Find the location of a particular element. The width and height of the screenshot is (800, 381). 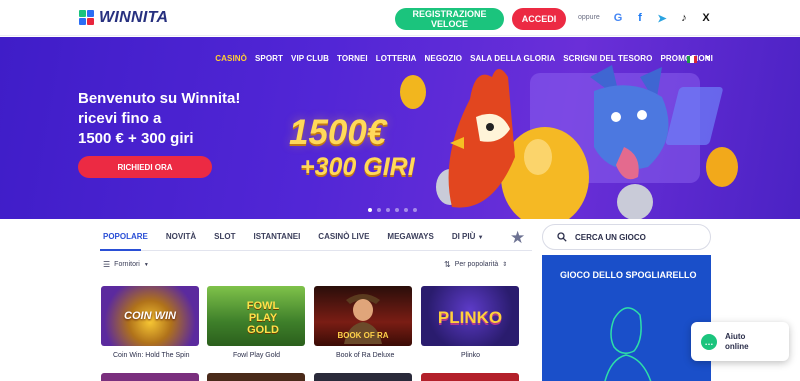

game-title: Coin Win: Hold The Spin is located at coordinates (151, 355).